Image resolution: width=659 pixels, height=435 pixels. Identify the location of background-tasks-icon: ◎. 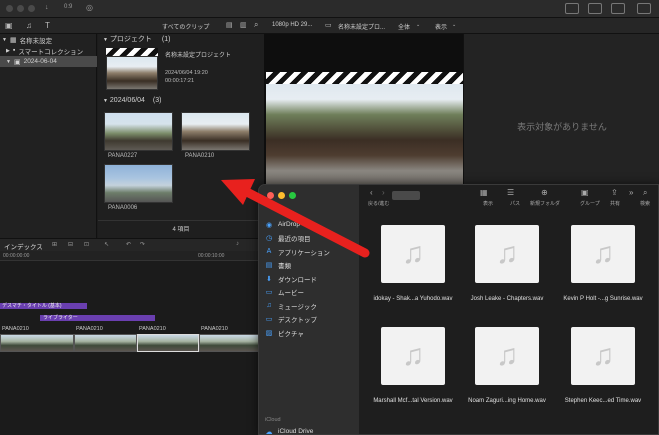
(89, 7).